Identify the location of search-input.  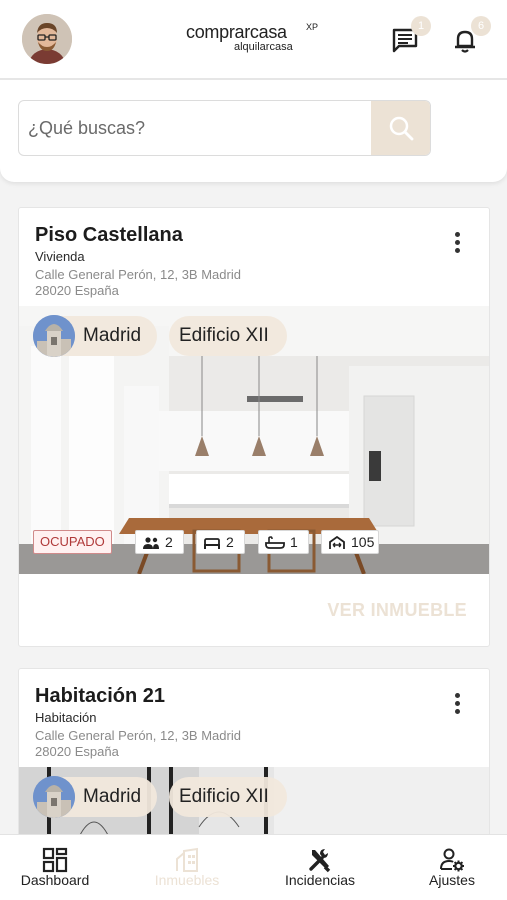
(195, 128).